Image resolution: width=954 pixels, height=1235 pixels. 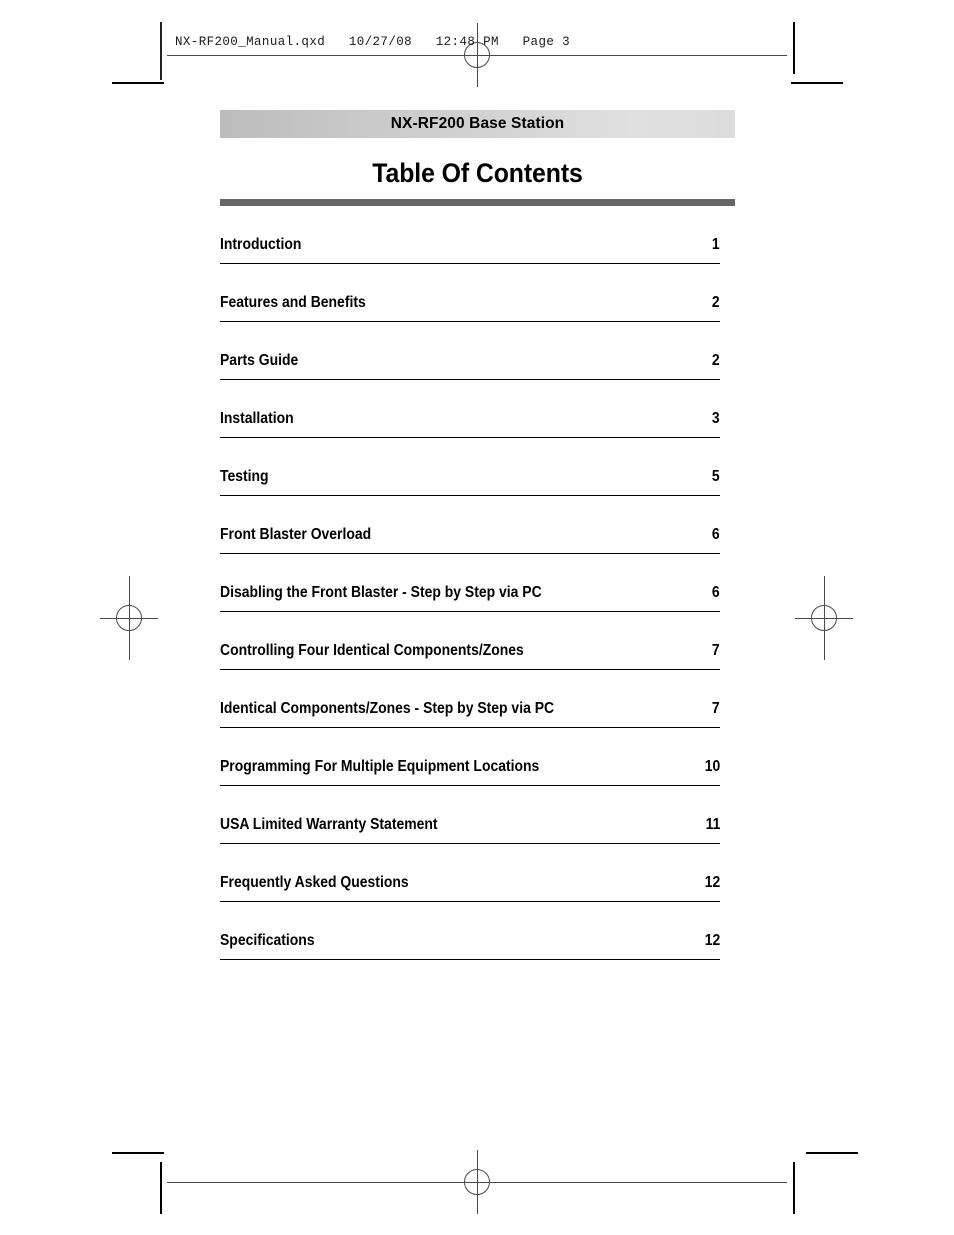 I want to click on page-title: Table Of Contents, so click(x=477, y=173).